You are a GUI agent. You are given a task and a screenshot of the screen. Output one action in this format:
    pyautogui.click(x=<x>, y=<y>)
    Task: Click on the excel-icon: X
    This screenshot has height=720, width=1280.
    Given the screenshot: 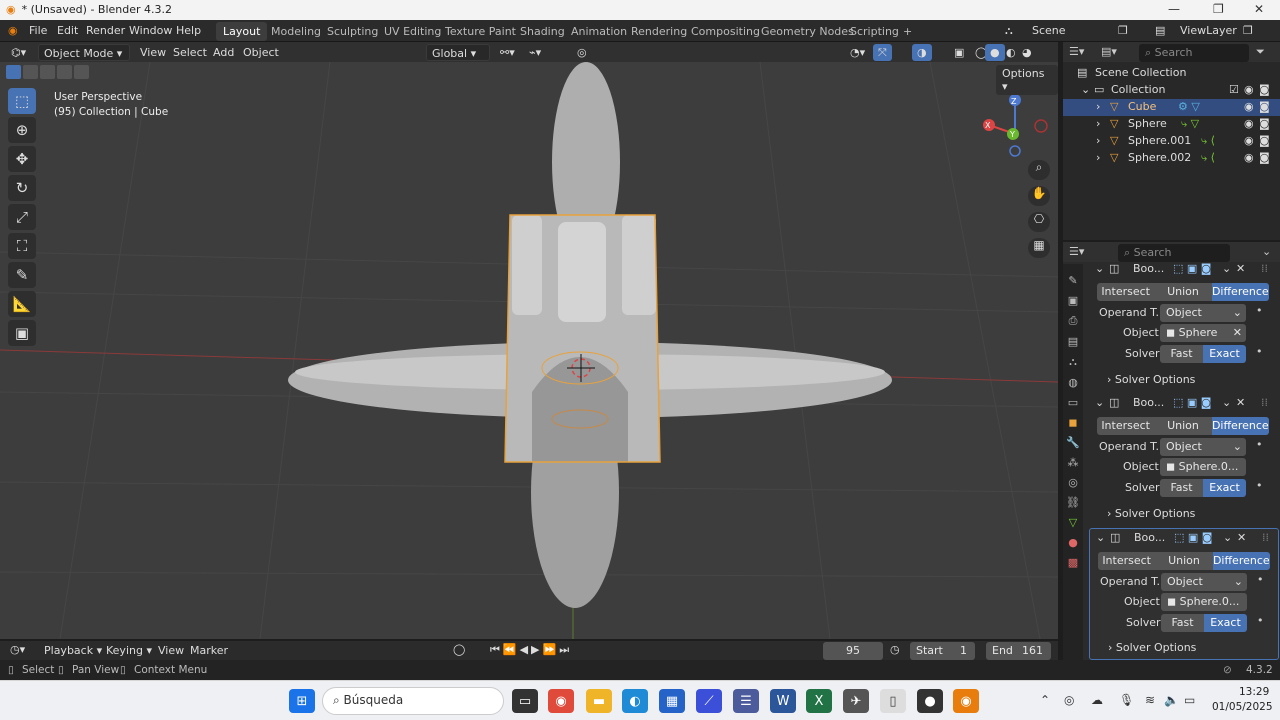 What is the action you would take?
    pyautogui.click(x=819, y=701)
    